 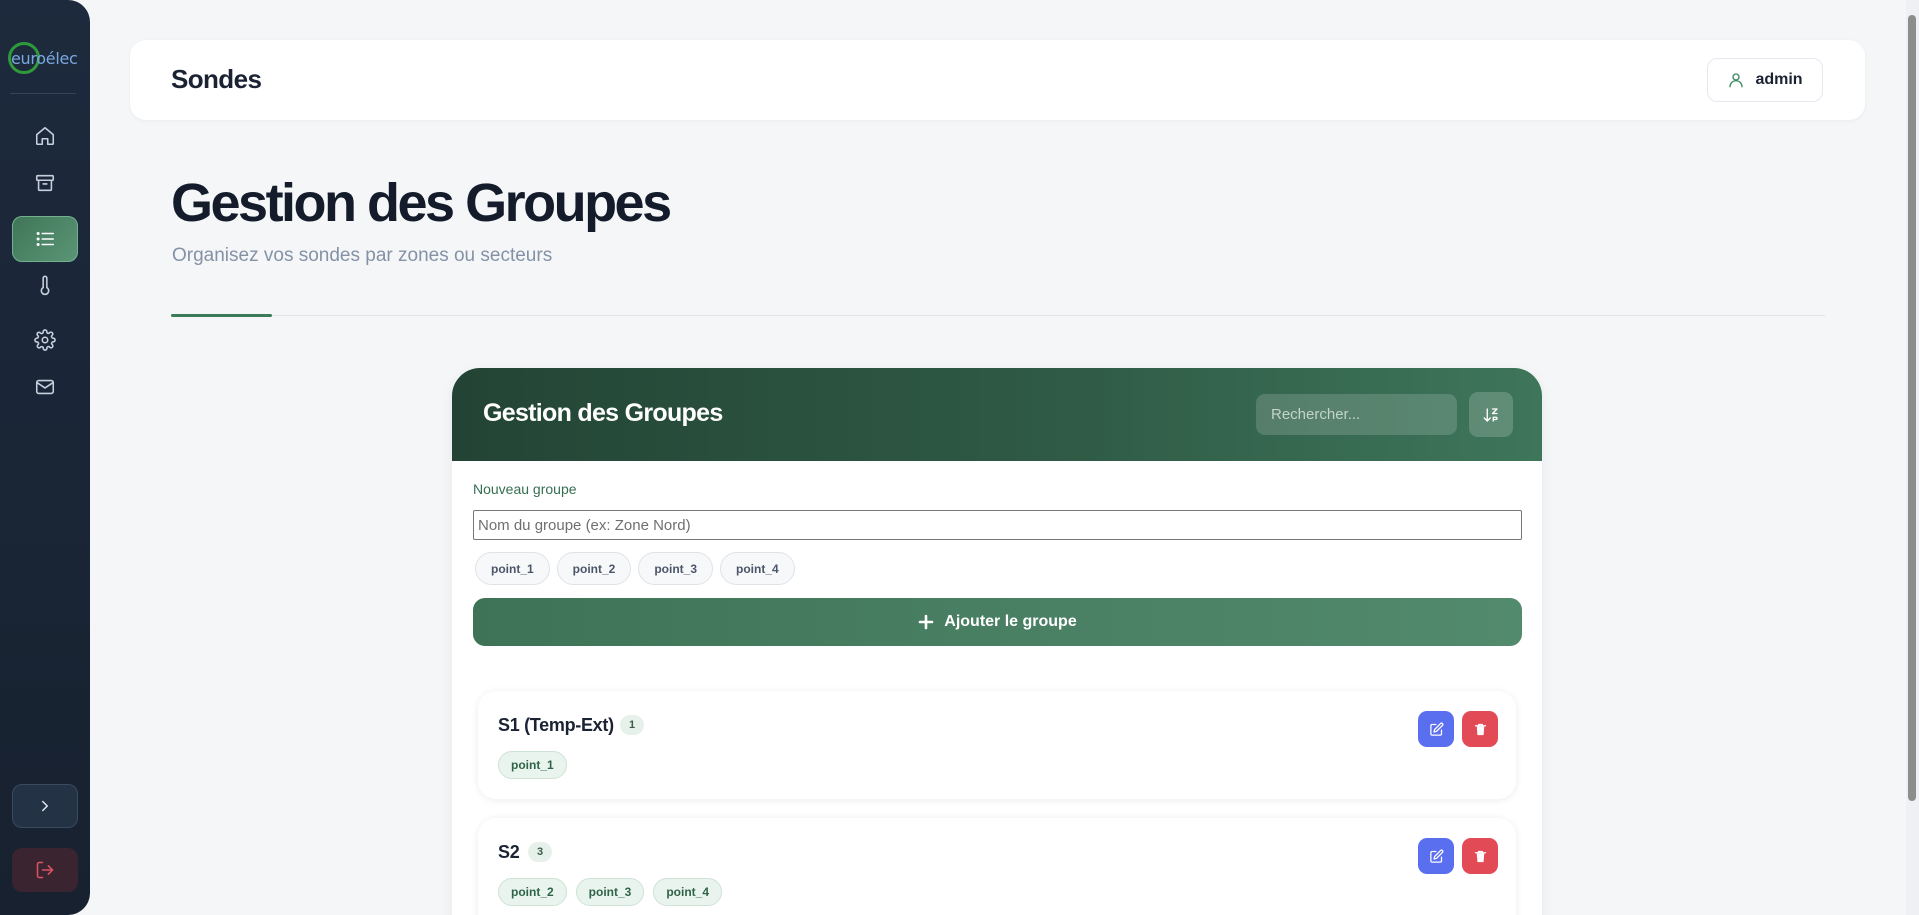 I want to click on user-menu-button: admin, so click(x=1765, y=80).